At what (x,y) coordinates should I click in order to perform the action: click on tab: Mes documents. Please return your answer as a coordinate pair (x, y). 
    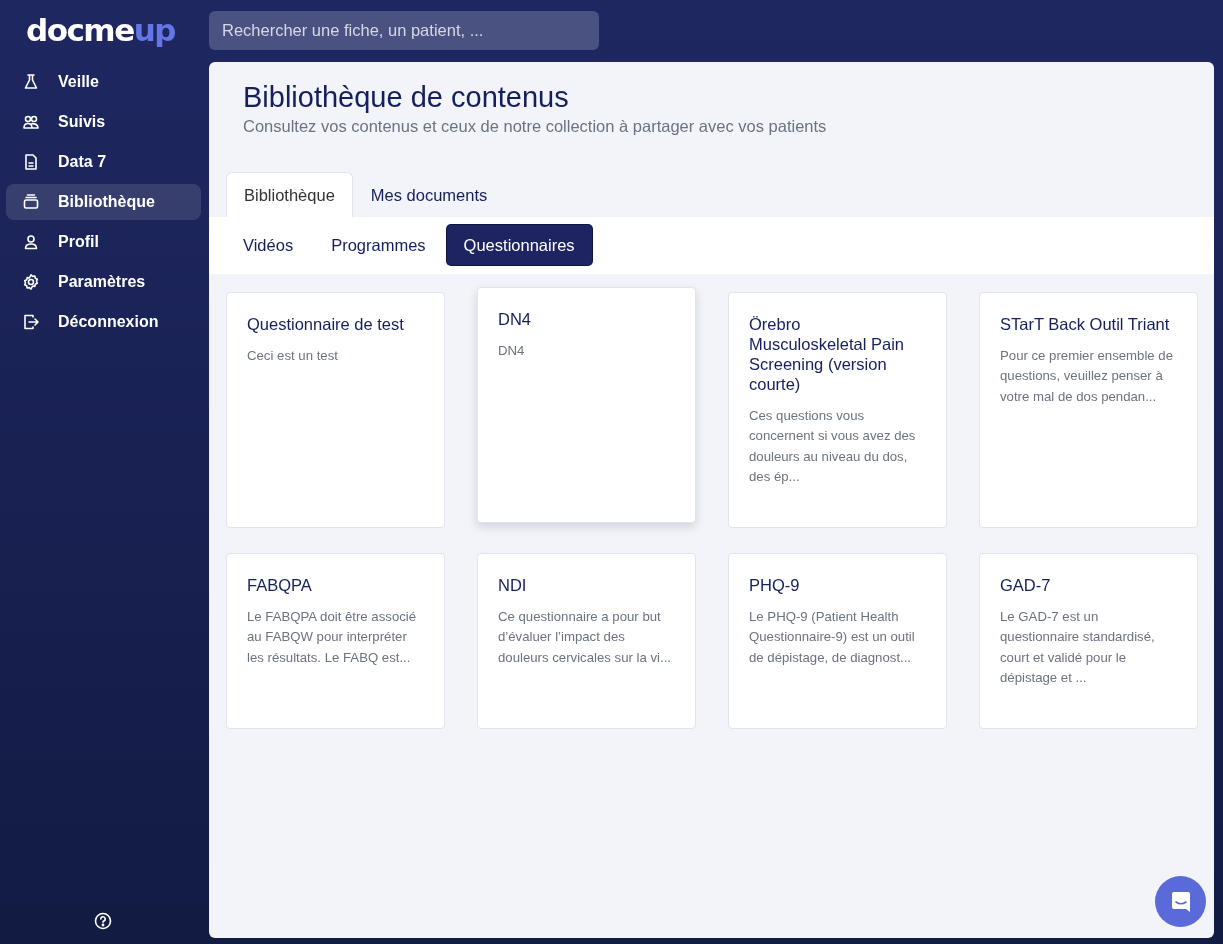
    Looking at the image, I should click on (429, 194).